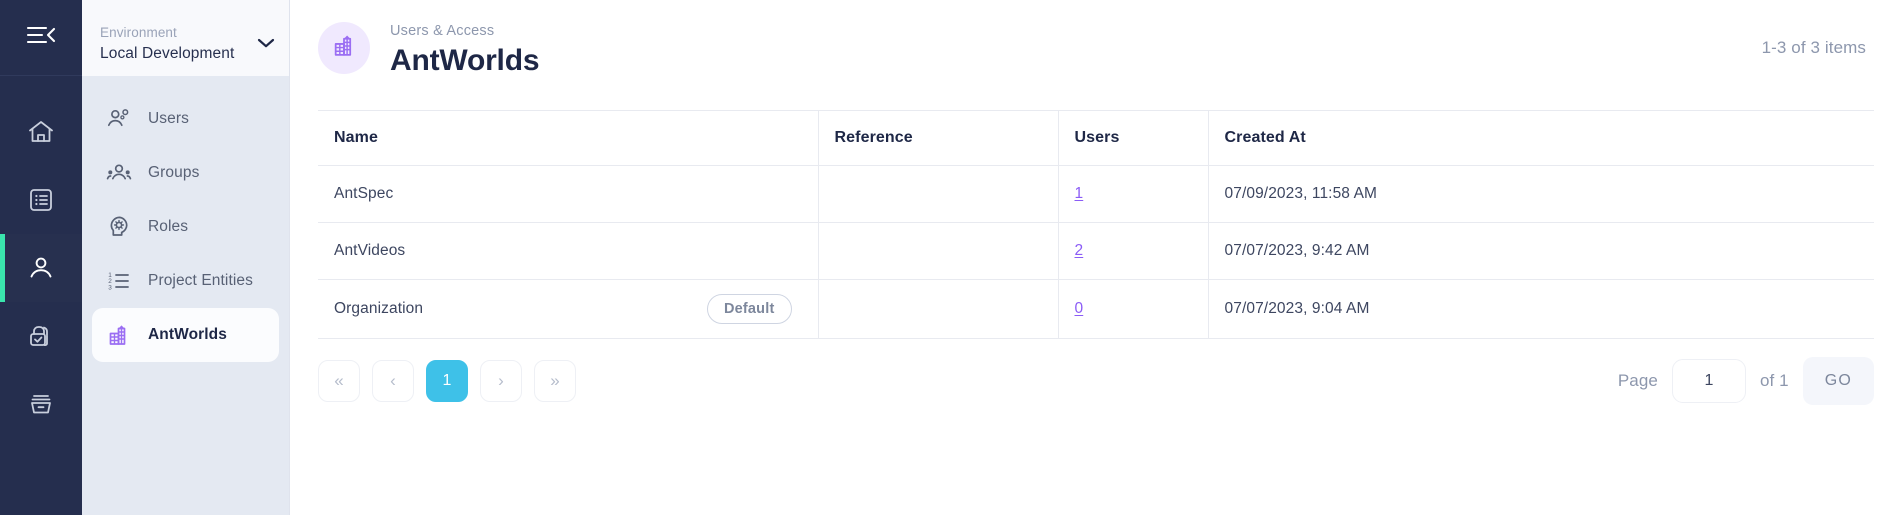  I want to click on page-title-block: Users & Access AntWorlds, so click(465, 49).